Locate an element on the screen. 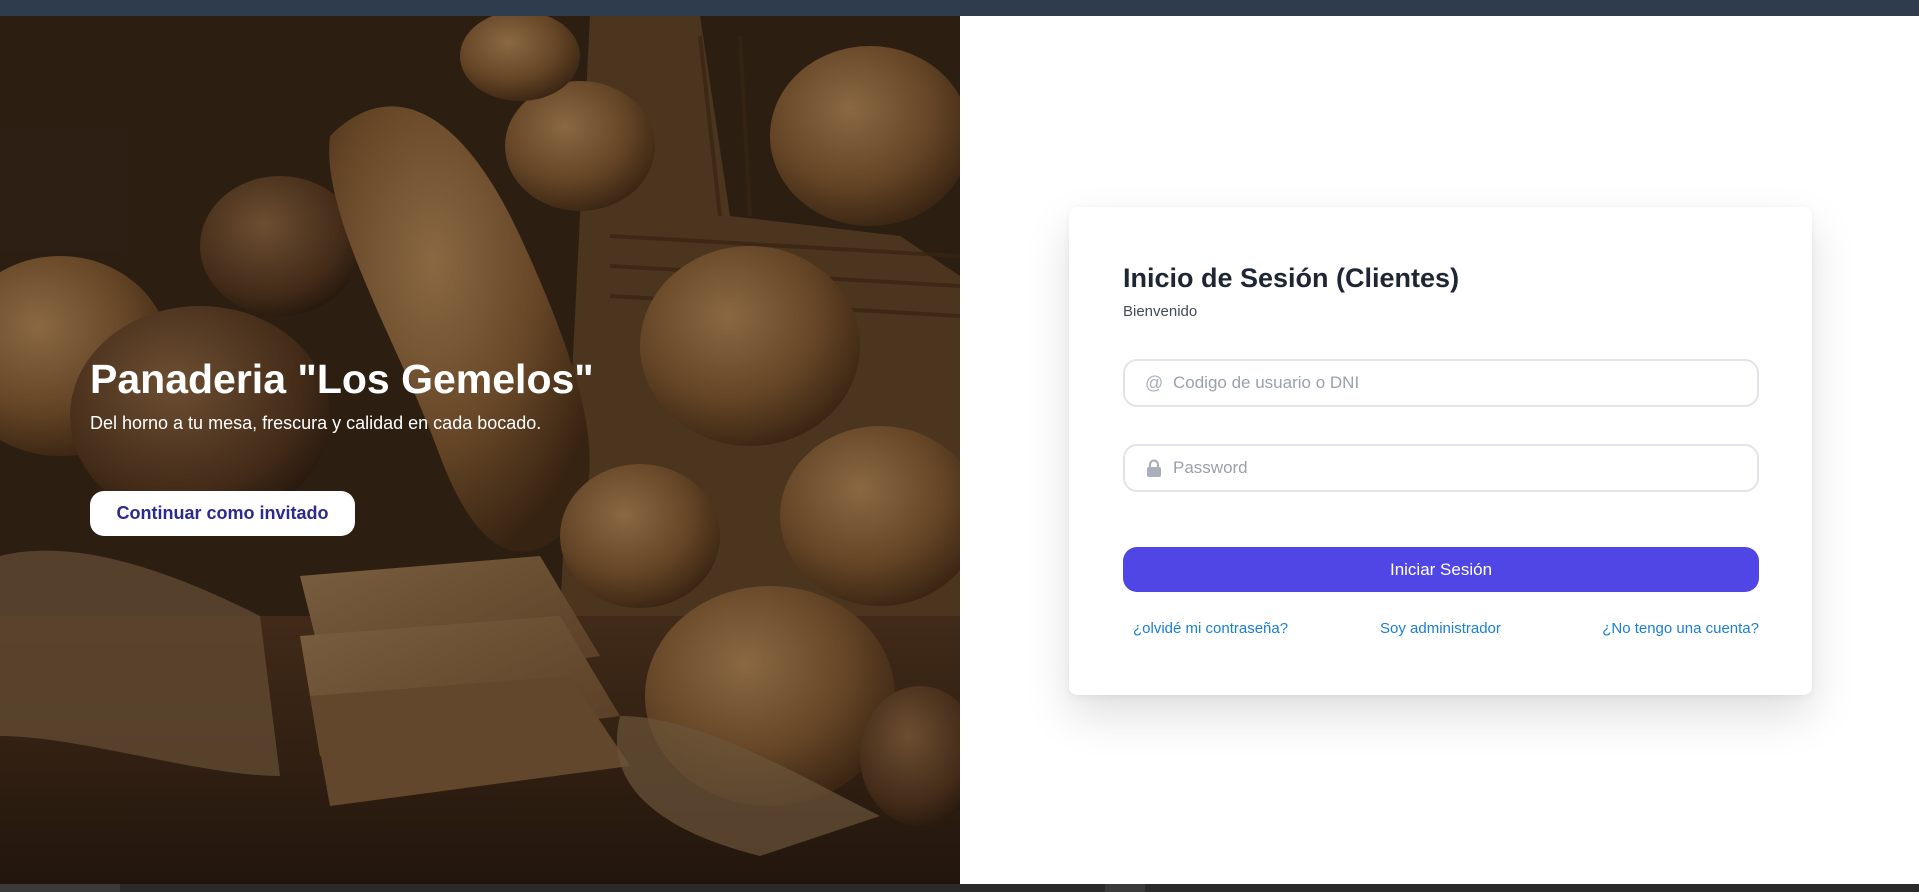 This screenshot has height=892, width=1919. login-title: Inicio de Sesión (Clientes) is located at coordinates (1291, 278).